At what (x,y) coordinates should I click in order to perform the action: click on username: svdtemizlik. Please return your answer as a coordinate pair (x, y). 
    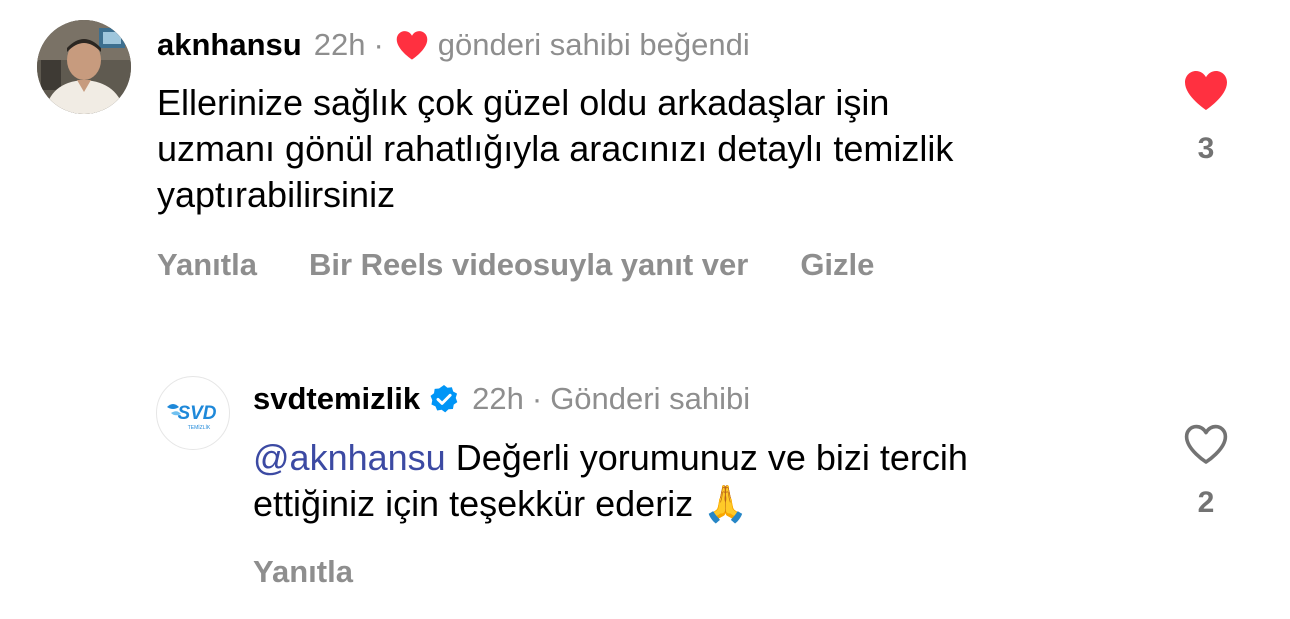
    Looking at the image, I should click on (336, 399).